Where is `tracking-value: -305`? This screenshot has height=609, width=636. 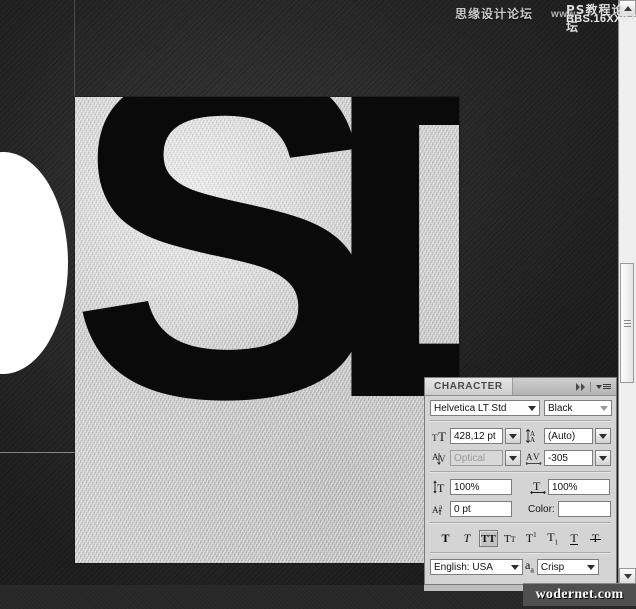 tracking-value: -305 is located at coordinates (568, 458).